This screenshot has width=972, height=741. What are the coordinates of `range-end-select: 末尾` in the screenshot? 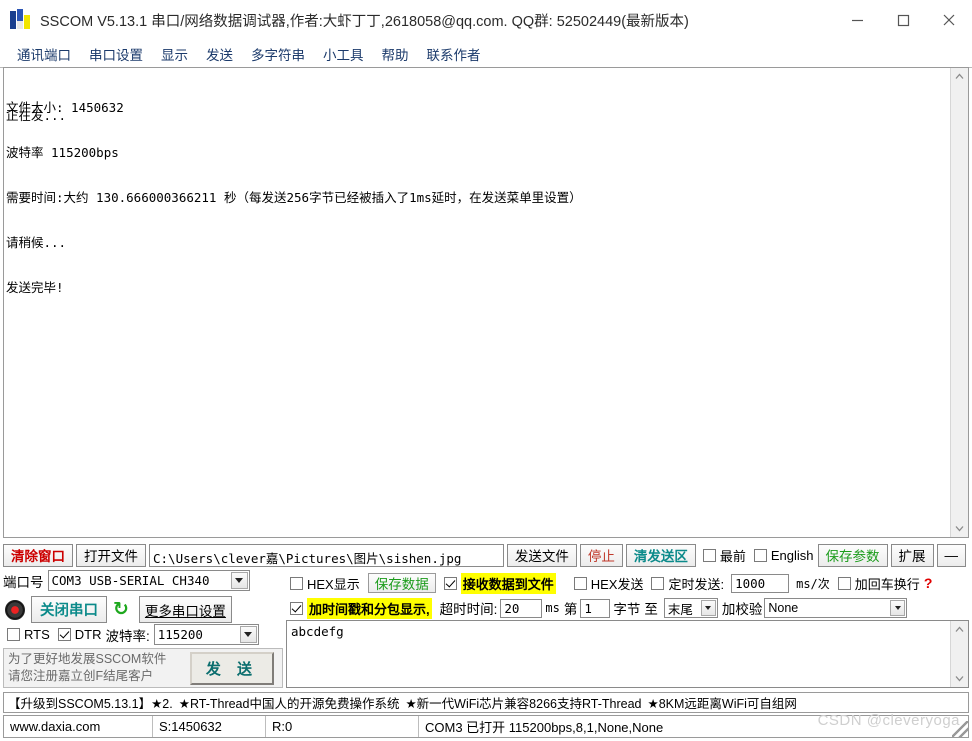 It's located at (690, 608).